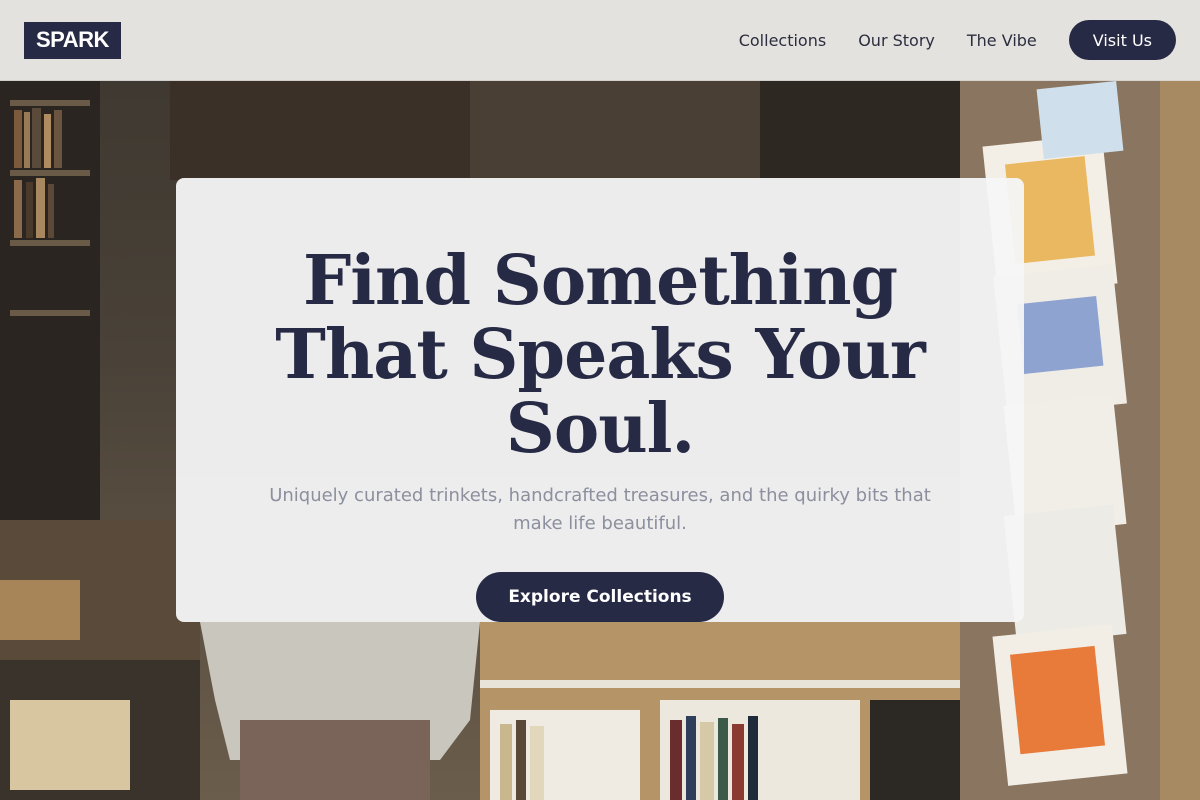 This screenshot has height=800, width=1200. I want to click on brand-logo: SPARK, so click(72, 40).